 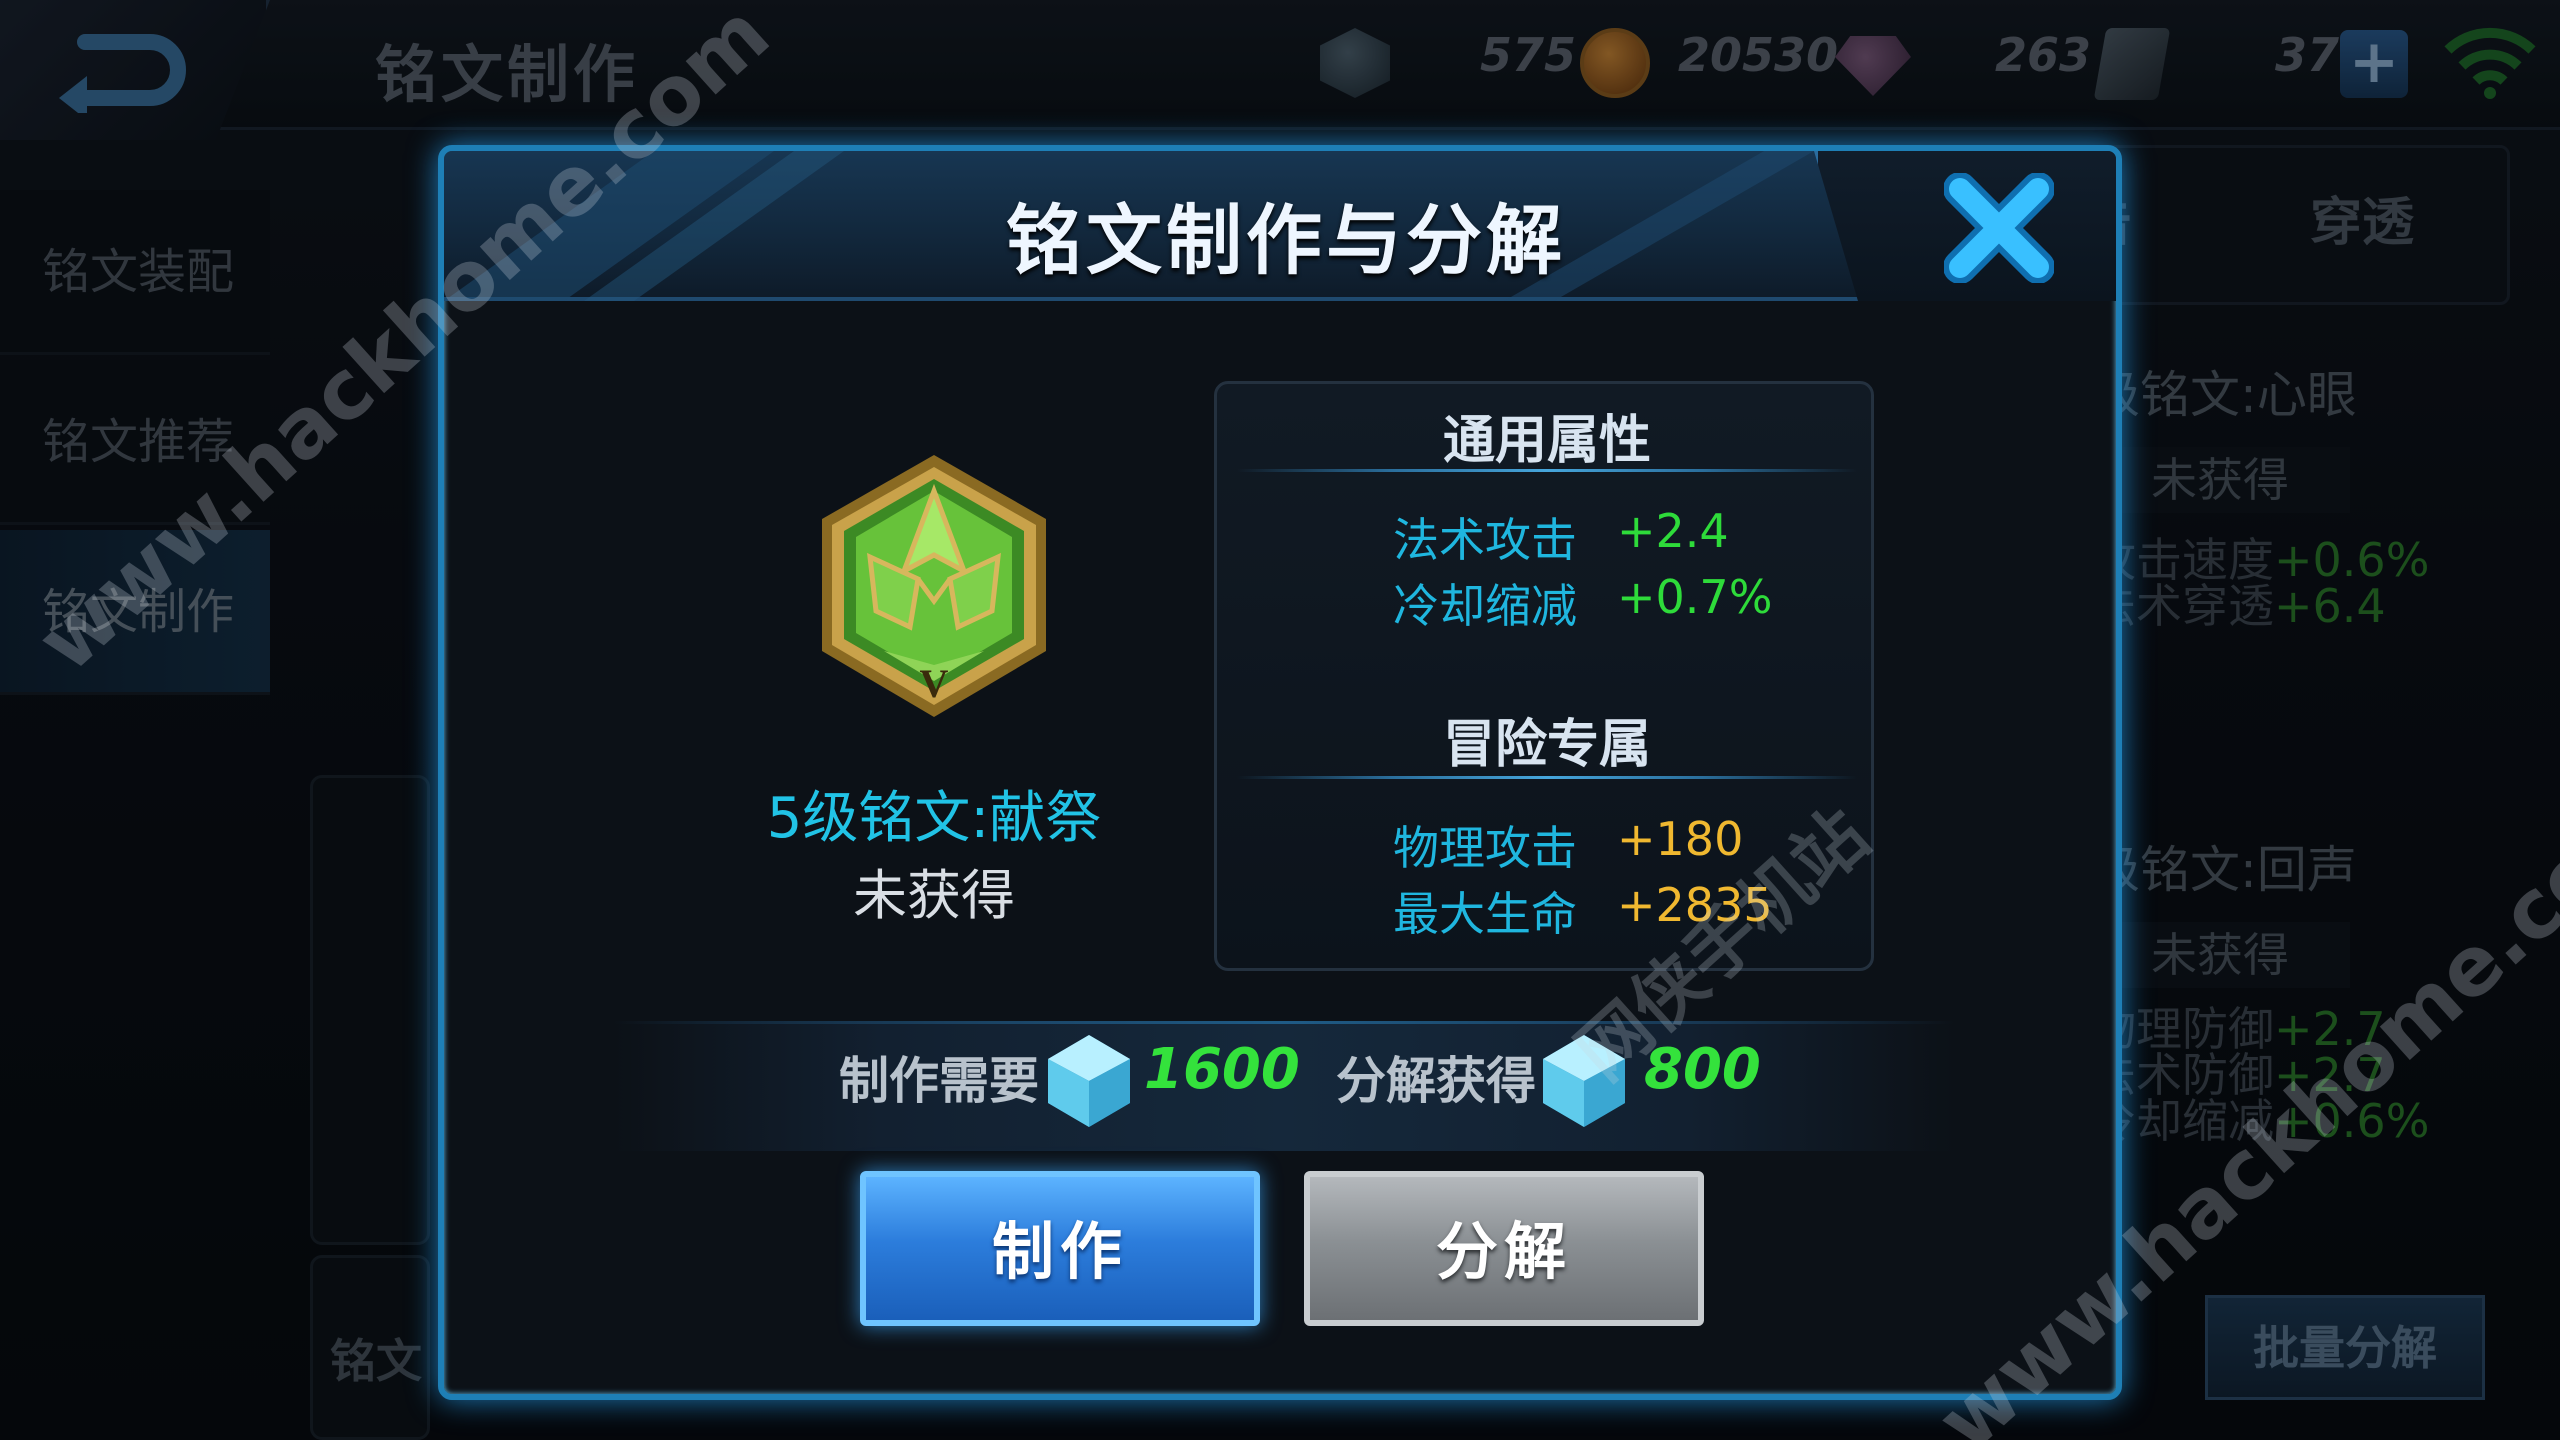 I want to click on craft-cost-value: 1600, so click(x=1222, y=1069).